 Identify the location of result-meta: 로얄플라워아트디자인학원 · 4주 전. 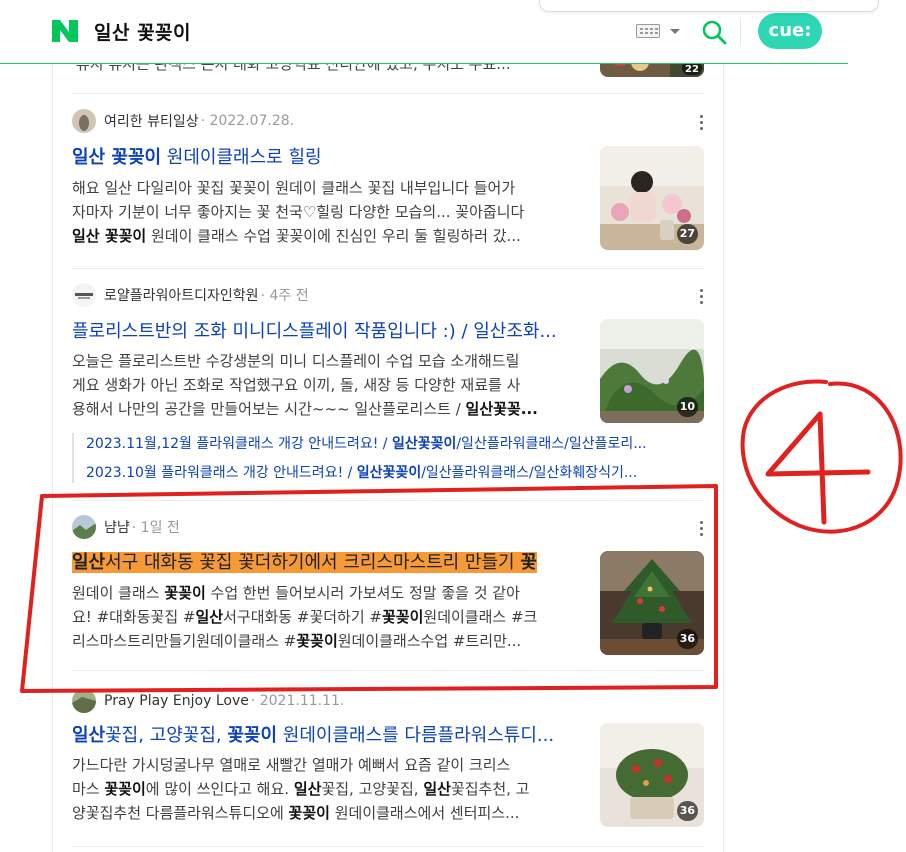
(190, 295).